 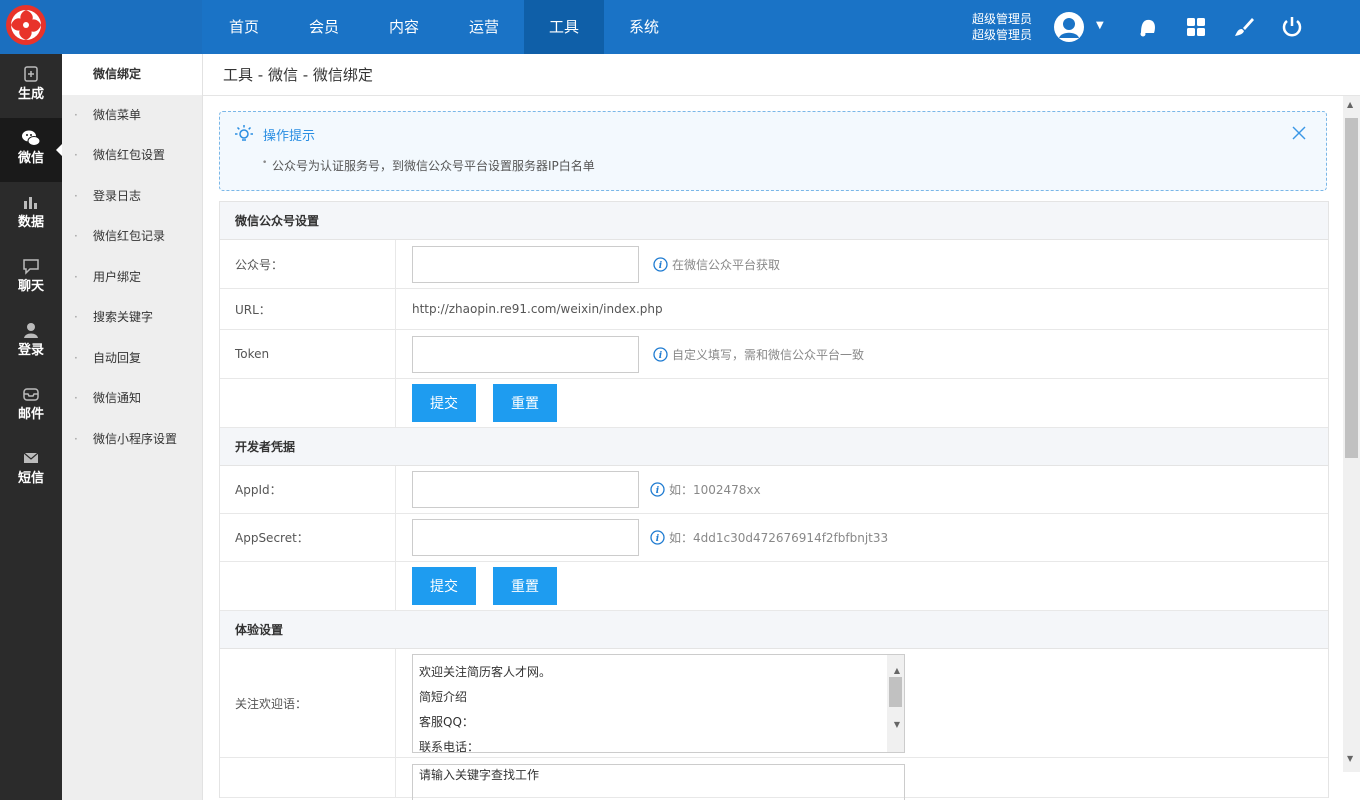 I want to click on tip-box: 操作提示 公众号为认证服务号，到微信公众号平台设置服务器IP白名单, so click(x=773, y=151).